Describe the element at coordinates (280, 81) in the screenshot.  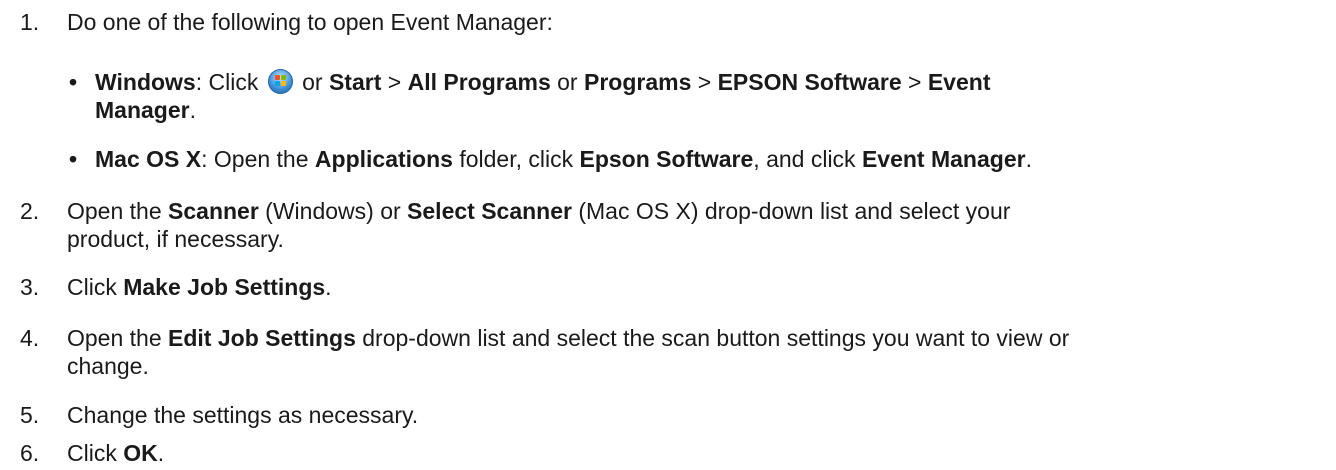
I see `windows-start-icon` at that location.